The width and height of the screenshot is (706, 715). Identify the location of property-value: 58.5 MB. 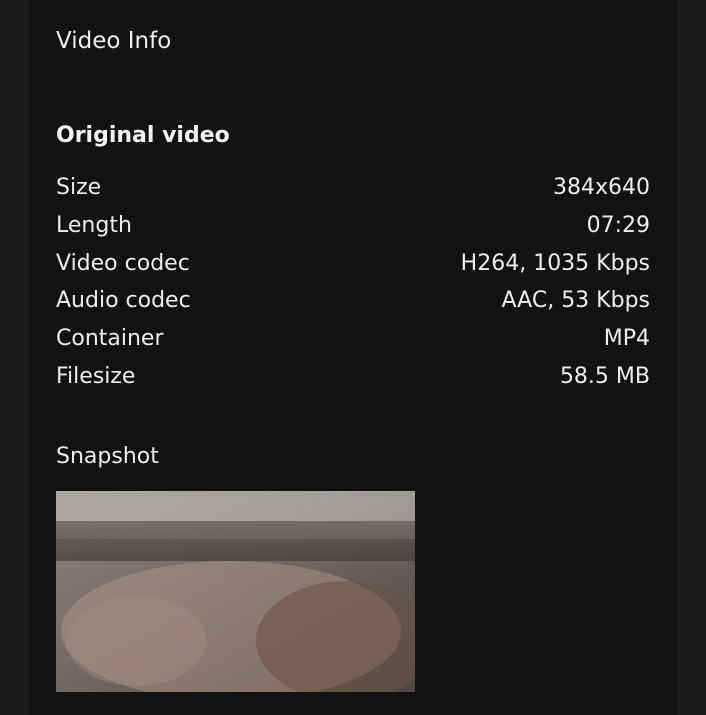
(604, 376).